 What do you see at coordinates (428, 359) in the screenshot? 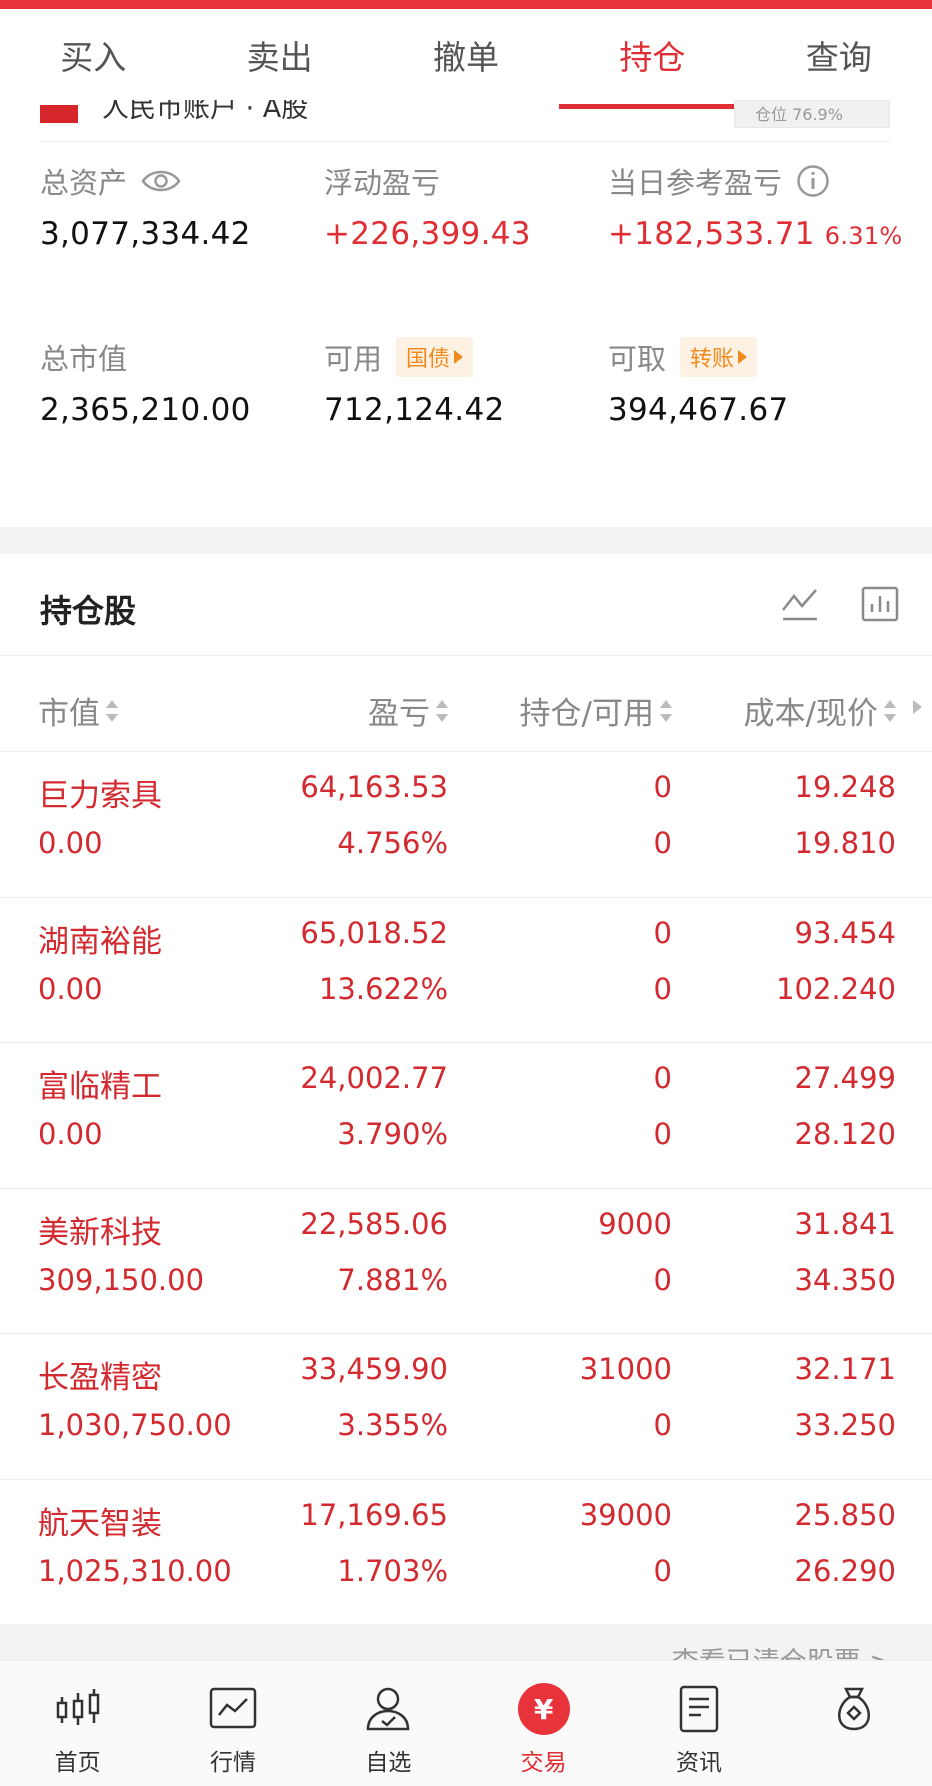
I see `treasury-bond-label: 国债` at bounding box center [428, 359].